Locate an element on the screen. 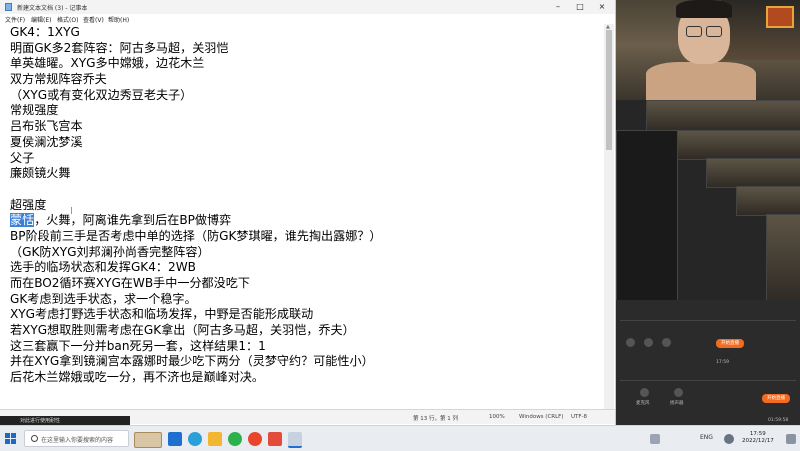 The image size is (800, 451). search-placeholder: 在这里输入你要搜索的内容 is located at coordinates (77, 440).